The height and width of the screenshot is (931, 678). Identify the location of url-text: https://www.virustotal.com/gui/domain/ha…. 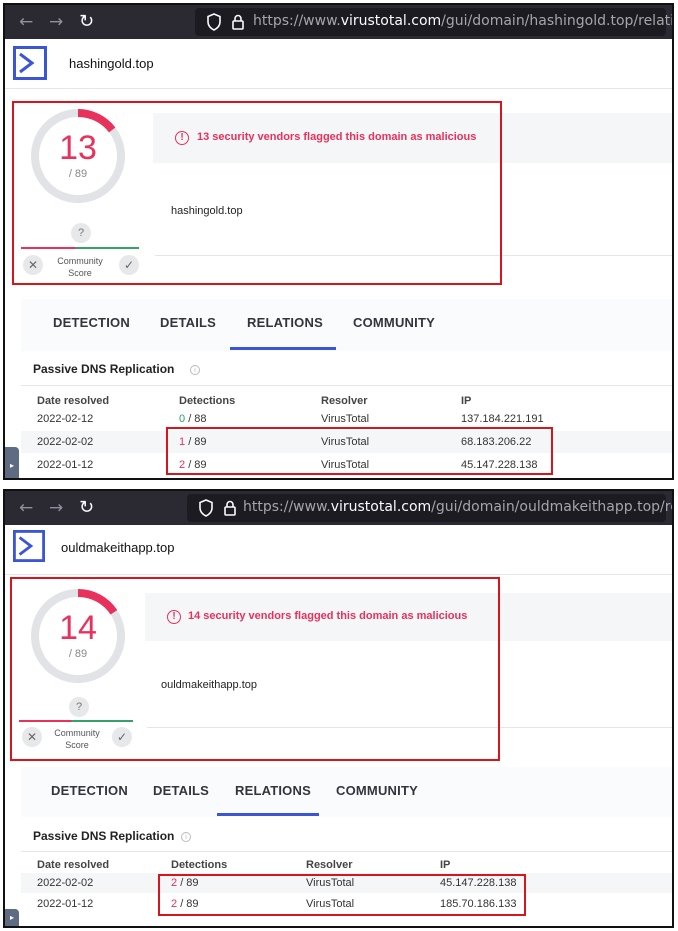
(463, 21).